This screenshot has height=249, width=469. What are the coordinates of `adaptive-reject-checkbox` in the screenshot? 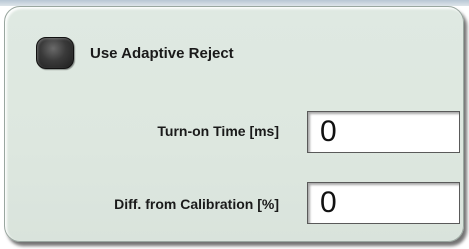 It's located at (55, 53).